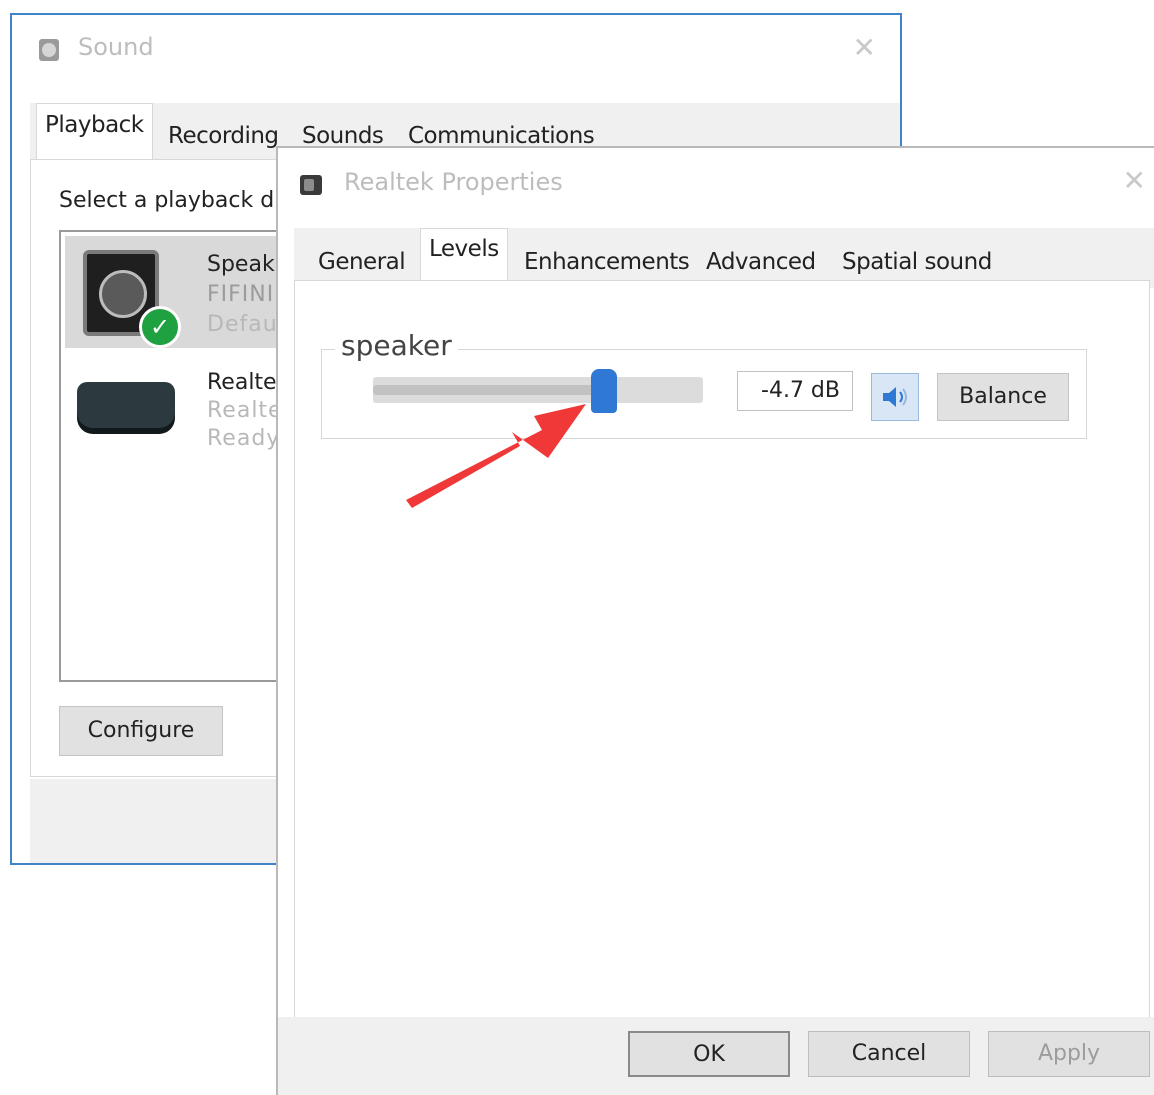  What do you see at coordinates (606, 262) in the screenshot?
I see `tab-enhancements: Enhancements` at bounding box center [606, 262].